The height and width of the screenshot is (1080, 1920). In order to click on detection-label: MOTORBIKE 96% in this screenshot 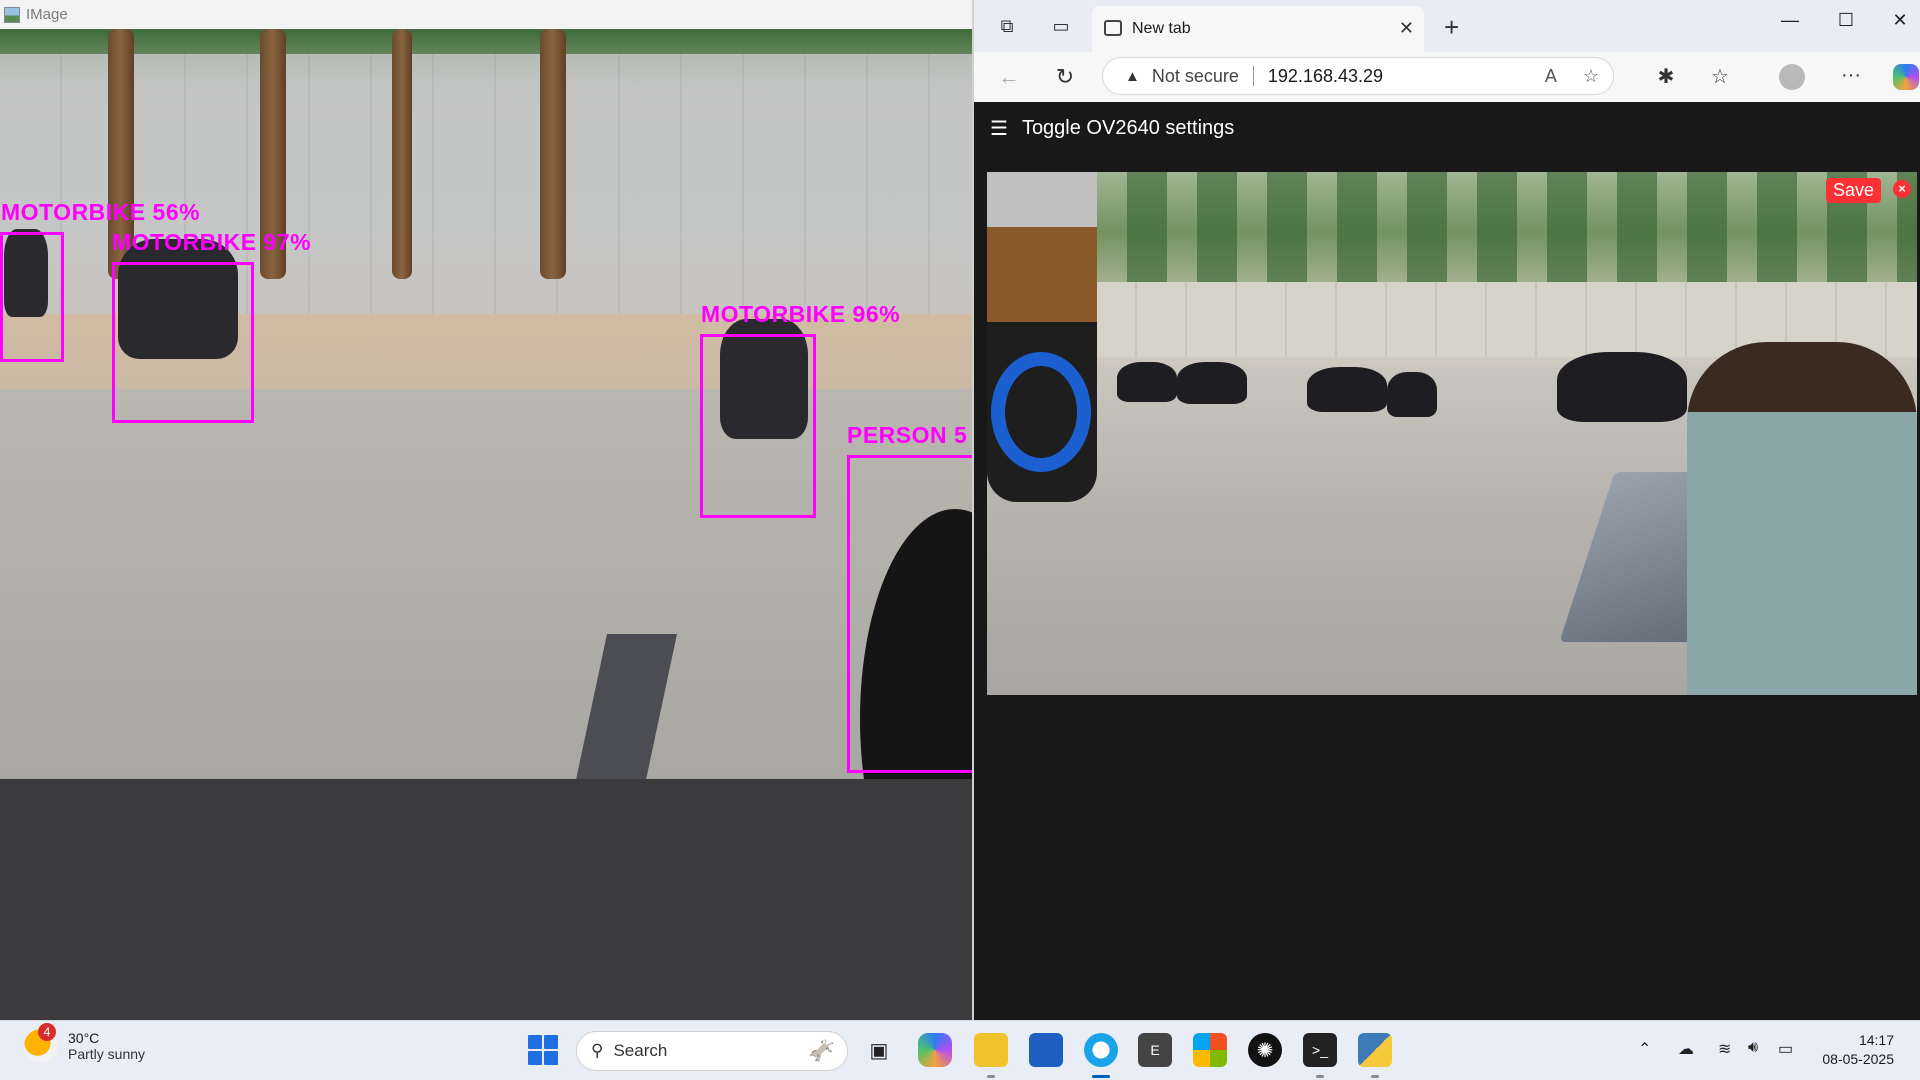, I will do `click(801, 314)`.